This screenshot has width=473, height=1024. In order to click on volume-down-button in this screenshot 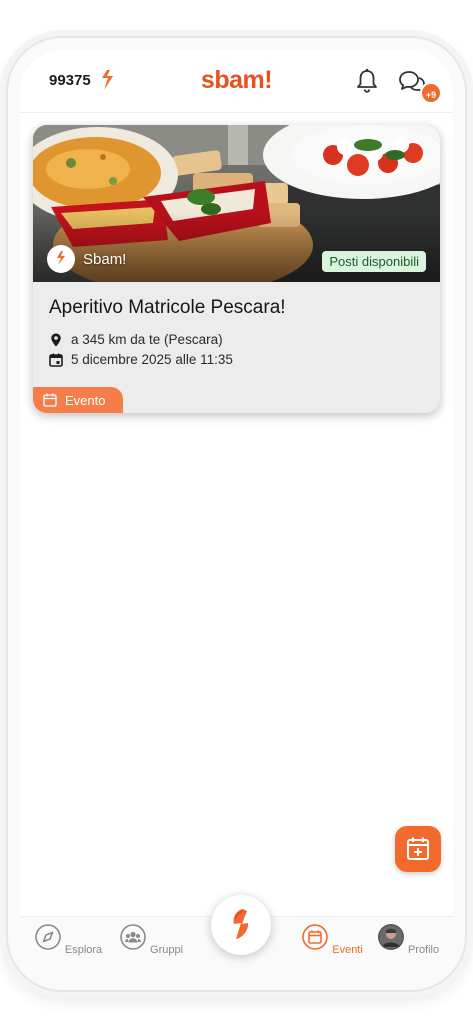, I will do `click(2, 357)`.